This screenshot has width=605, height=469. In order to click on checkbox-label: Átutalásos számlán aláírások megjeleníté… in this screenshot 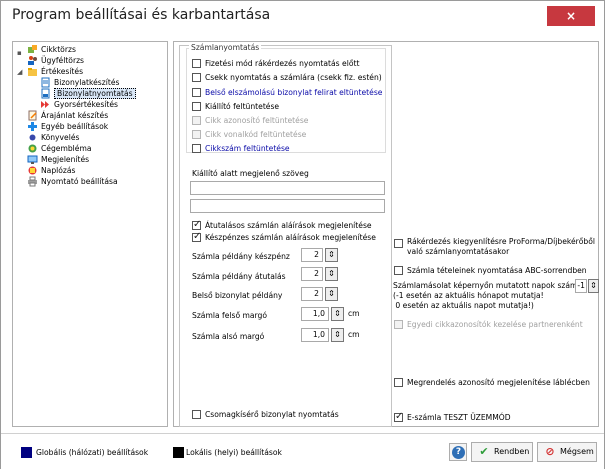, I will do `click(288, 225)`.